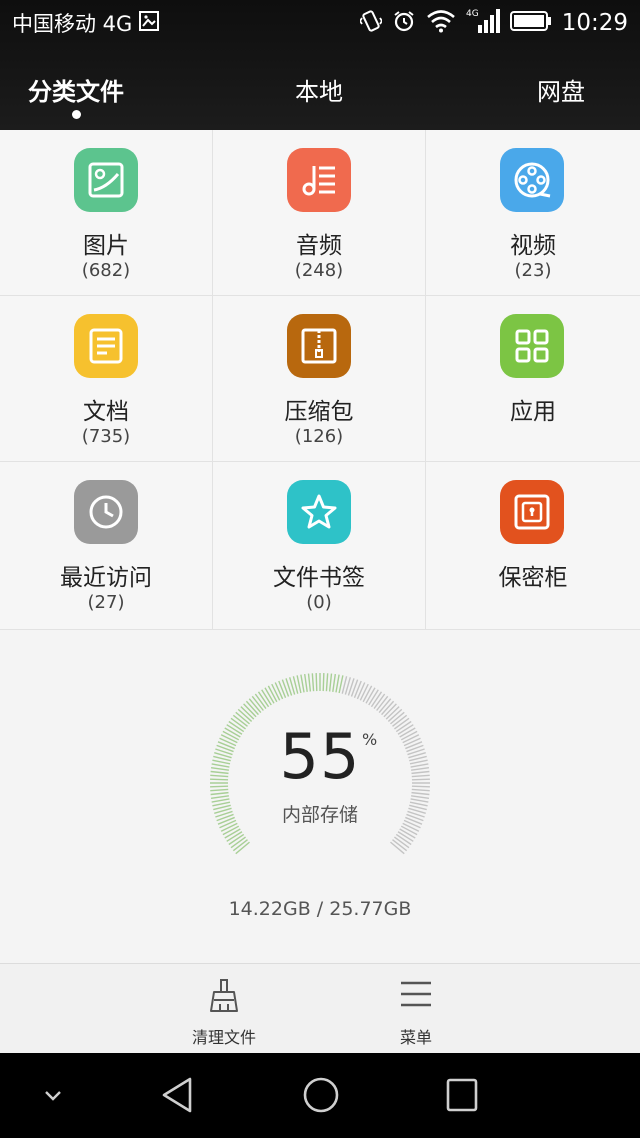 This screenshot has width=640, height=1138. I want to click on category-label: 图片, so click(106, 246).